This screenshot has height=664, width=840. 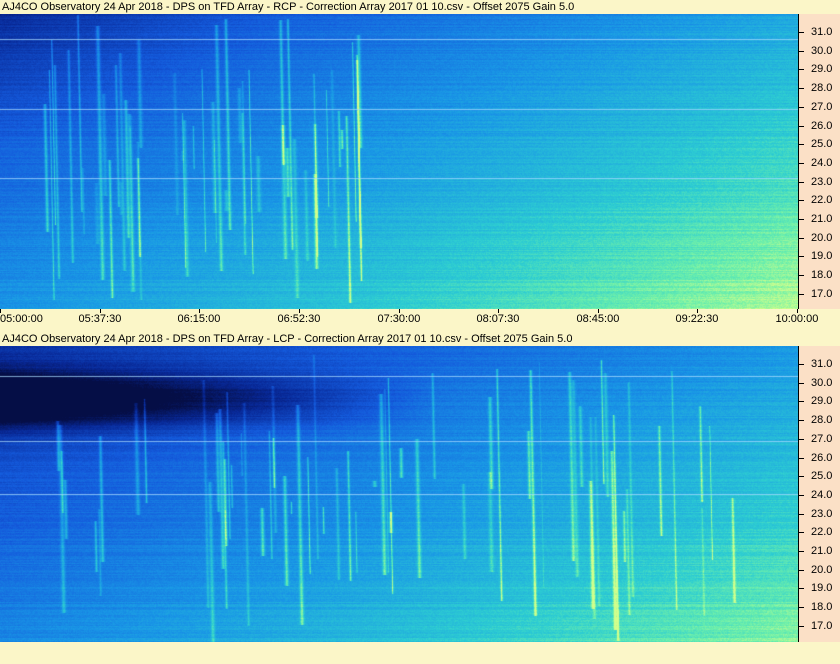 What do you see at coordinates (21, 319) in the screenshot?
I see `x-tick-label: 05:00:00` at bounding box center [21, 319].